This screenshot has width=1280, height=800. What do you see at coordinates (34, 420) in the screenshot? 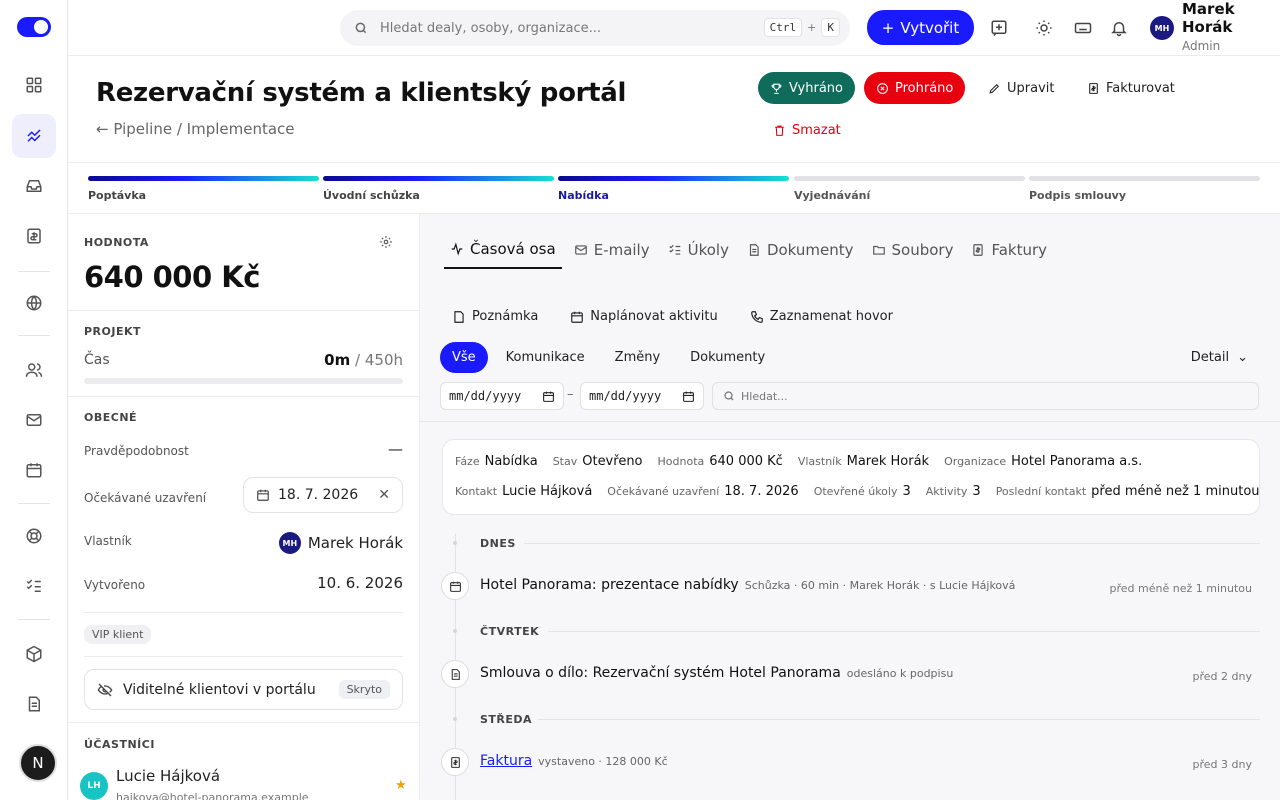
I see `mail-icon` at bounding box center [34, 420].